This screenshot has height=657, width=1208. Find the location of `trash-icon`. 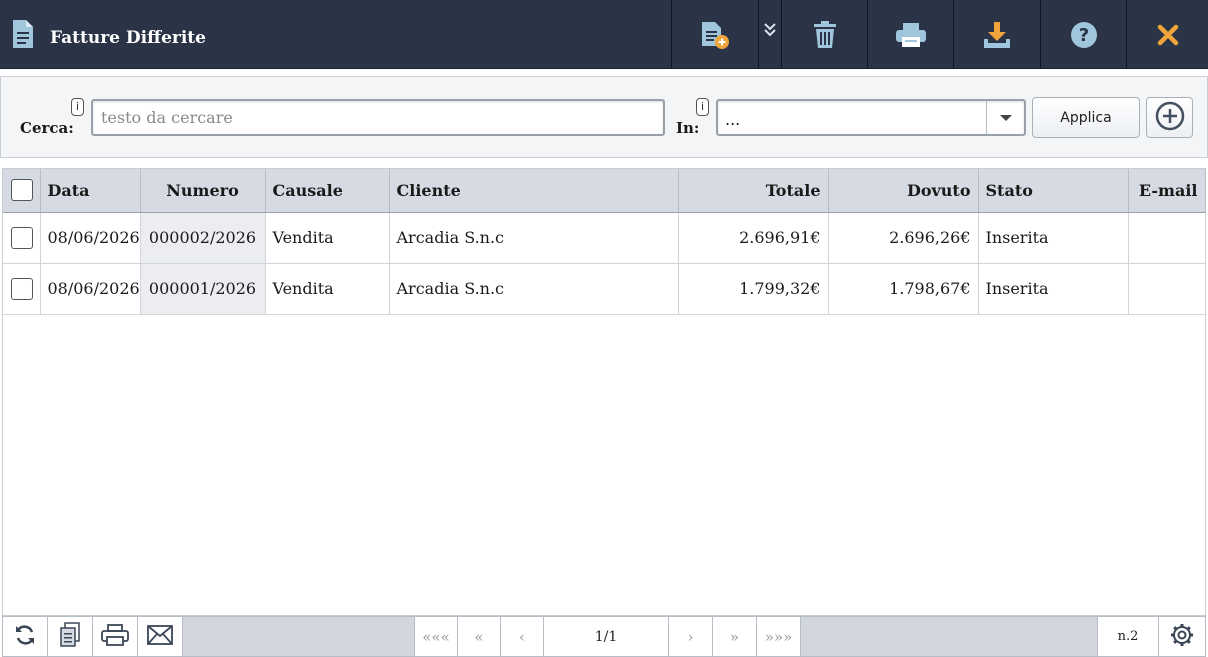

trash-icon is located at coordinates (825, 34).